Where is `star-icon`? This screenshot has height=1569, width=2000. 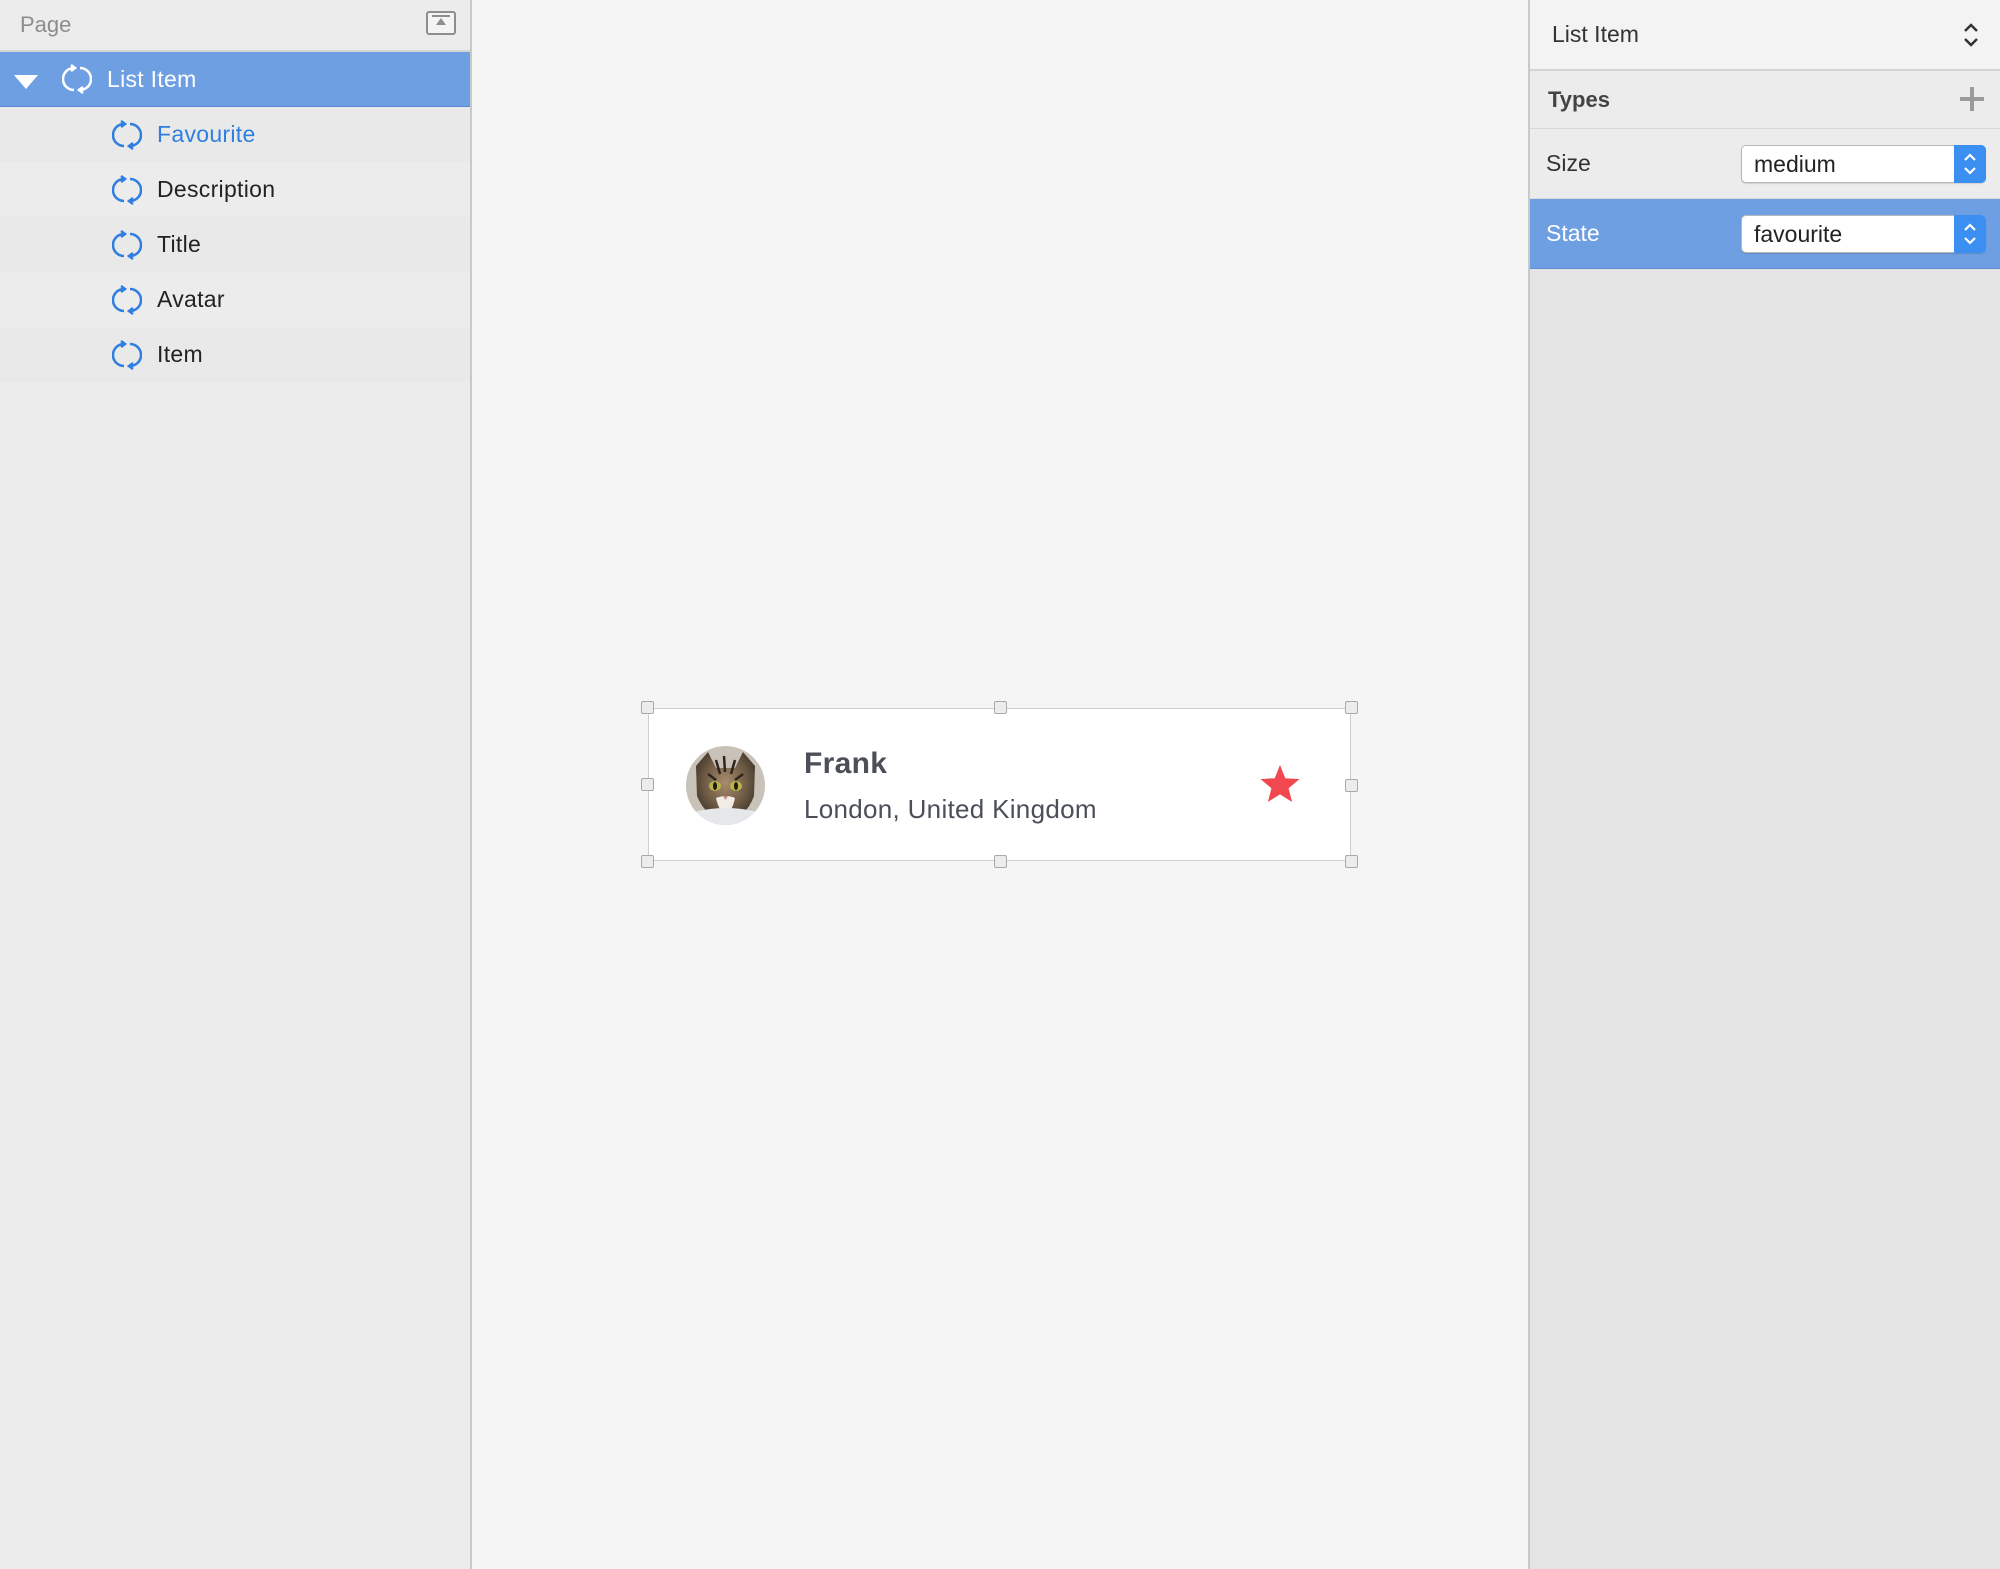
star-icon is located at coordinates (1280, 784).